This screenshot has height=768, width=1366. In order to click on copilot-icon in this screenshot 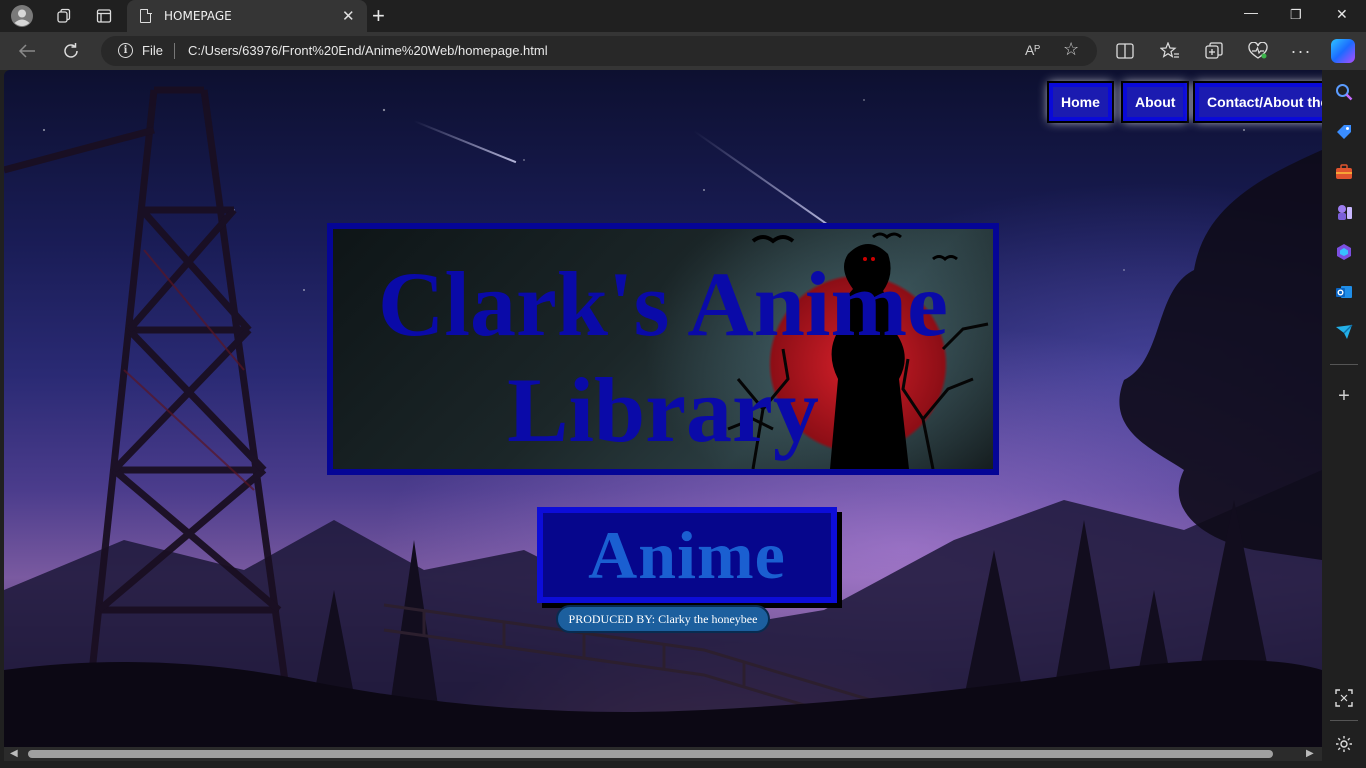, I will do `click(1343, 51)`.